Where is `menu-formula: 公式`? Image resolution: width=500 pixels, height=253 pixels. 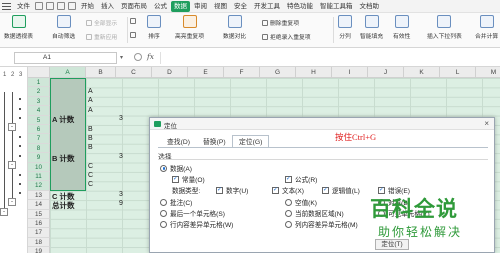
menu-formula: 公式 is located at coordinates (160, 6).